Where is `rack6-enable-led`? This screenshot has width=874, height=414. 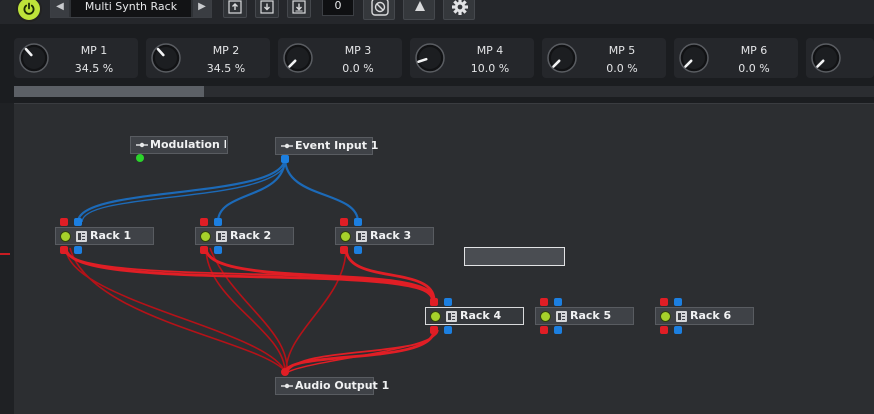
rack6-enable-led is located at coordinates (665, 316).